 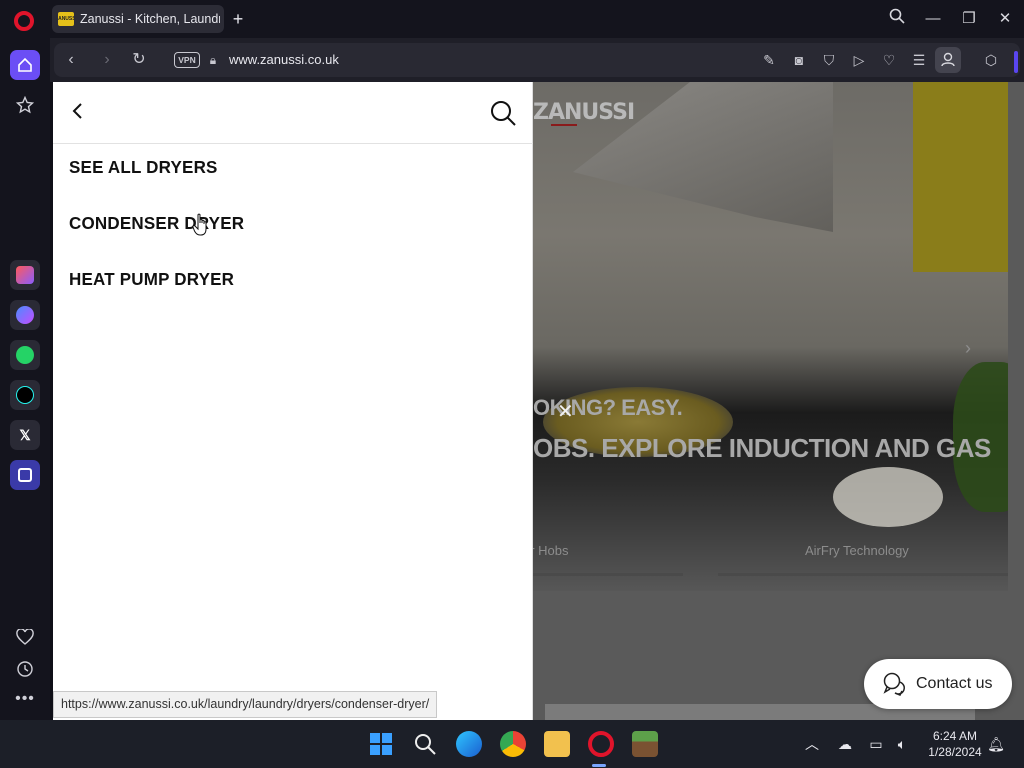 What do you see at coordinates (968, 348) in the screenshot?
I see `carousel-next-icon: ›` at bounding box center [968, 348].